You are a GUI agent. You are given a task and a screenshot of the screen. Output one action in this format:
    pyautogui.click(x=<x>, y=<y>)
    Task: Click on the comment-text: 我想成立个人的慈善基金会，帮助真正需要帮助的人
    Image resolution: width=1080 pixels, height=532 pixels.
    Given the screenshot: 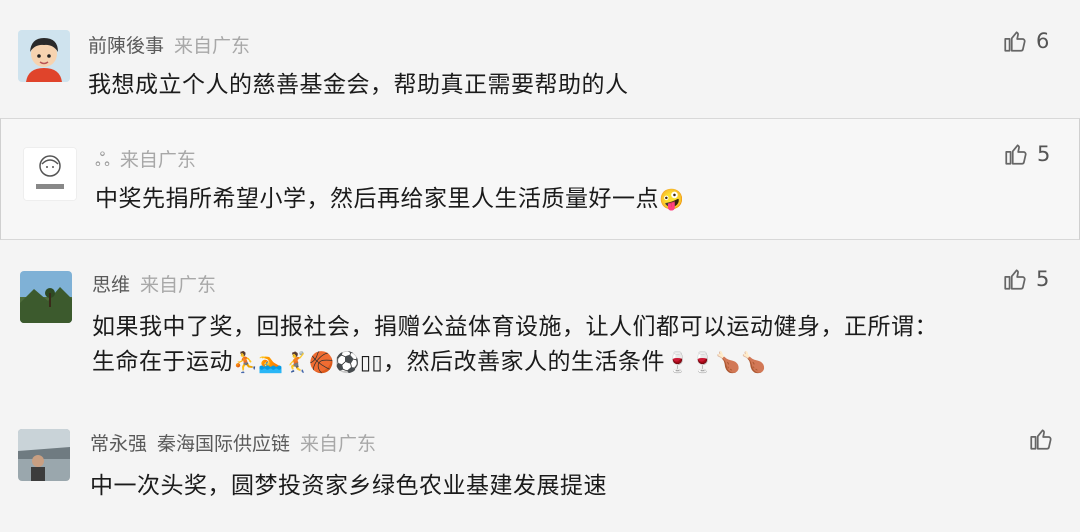 What is the action you would take?
    pyautogui.click(x=358, y=85)
    